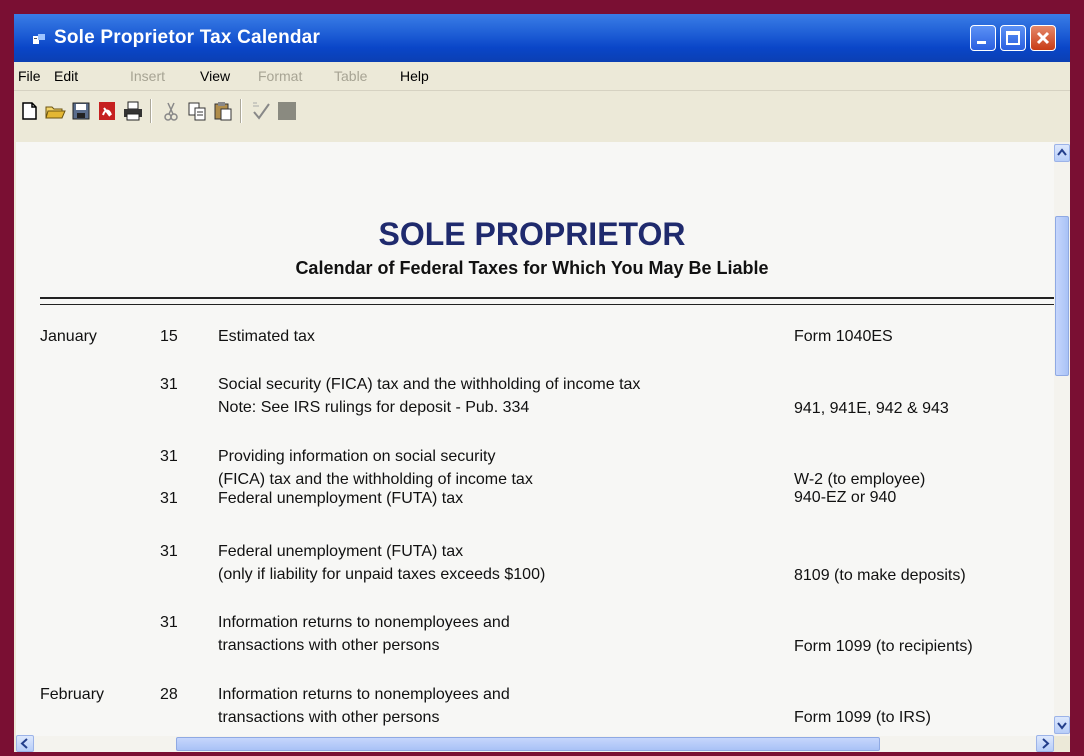 Image resolution: width=1084 pixels, height=756 pixels. Describe the element at coordinates (357, 456) in the screenshot. I see `row-description: Providing information on social security` at that location.